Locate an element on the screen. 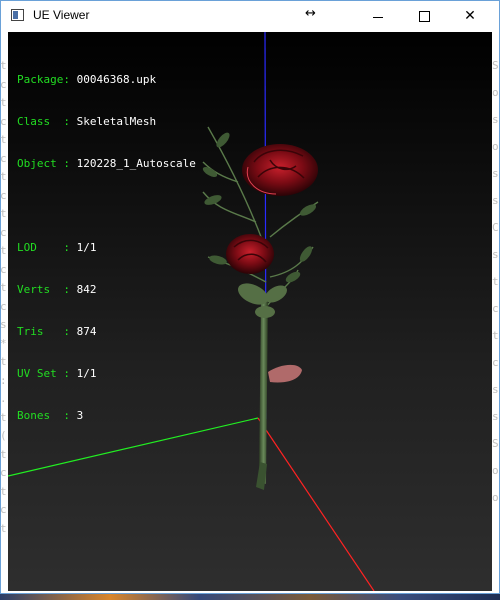  app-window-icon is located at coordinates (17, 15).